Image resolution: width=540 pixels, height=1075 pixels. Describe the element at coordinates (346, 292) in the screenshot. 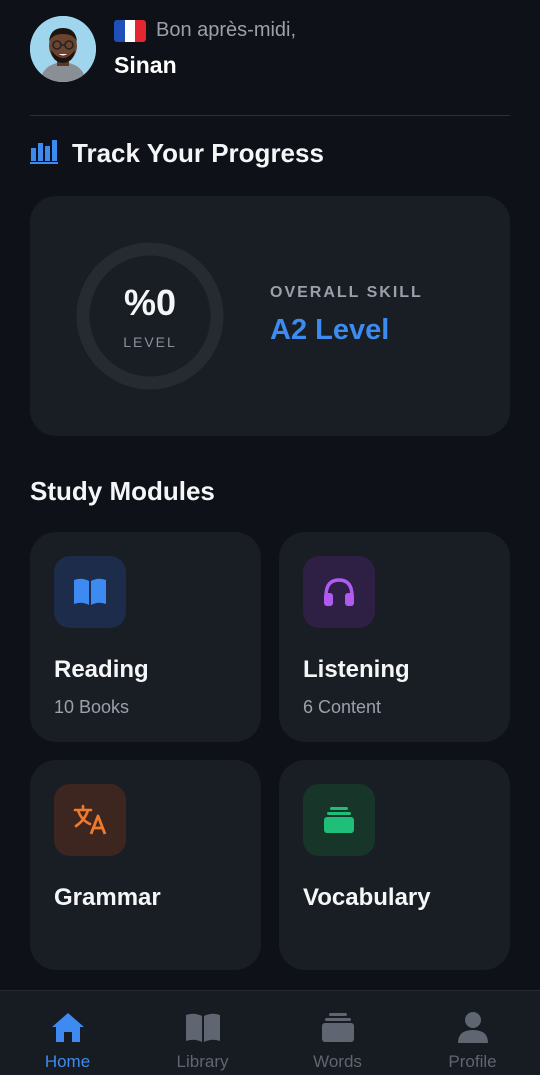

I see `overall-skill-label: OVERALL SKILL` at that location.